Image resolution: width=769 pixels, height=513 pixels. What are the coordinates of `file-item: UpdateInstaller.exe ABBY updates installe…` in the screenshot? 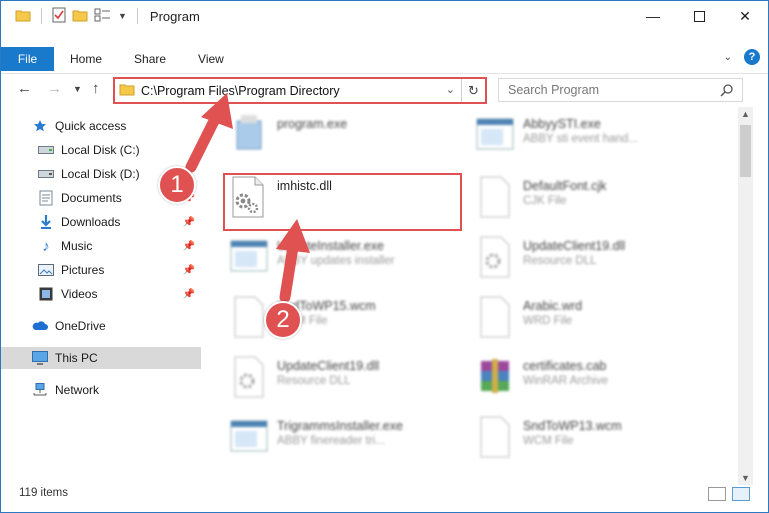 It's located at (354, 264).